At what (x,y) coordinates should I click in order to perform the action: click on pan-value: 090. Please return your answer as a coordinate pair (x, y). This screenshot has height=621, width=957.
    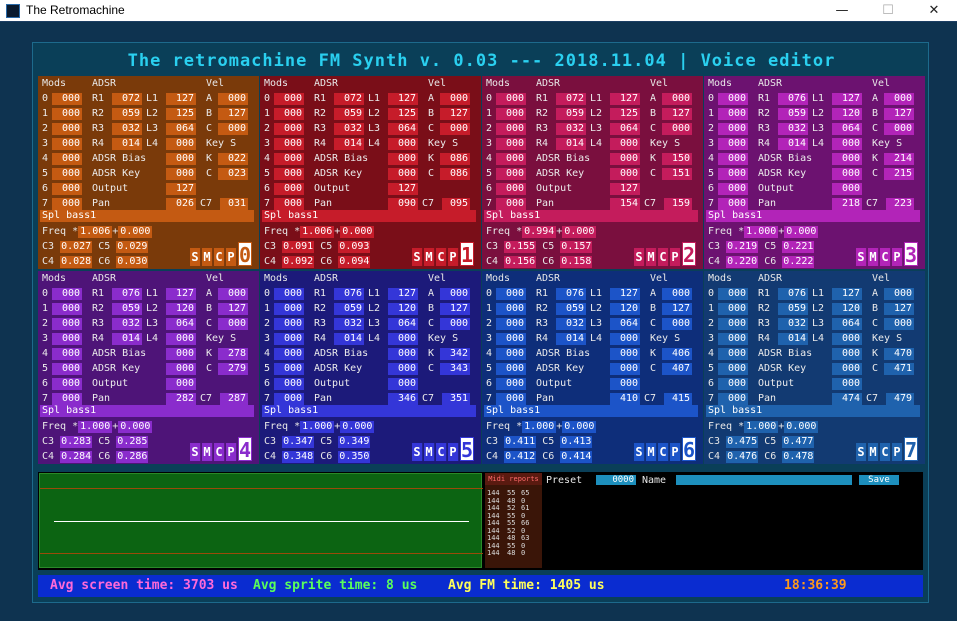
    Looking at the image, I should click on (403, 204).